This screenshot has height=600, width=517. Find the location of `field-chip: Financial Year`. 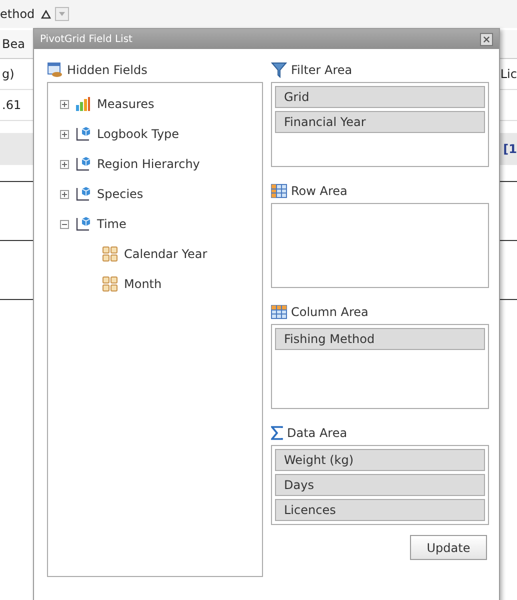

field-chip: Financial Year is located at coordinates (380, 122).